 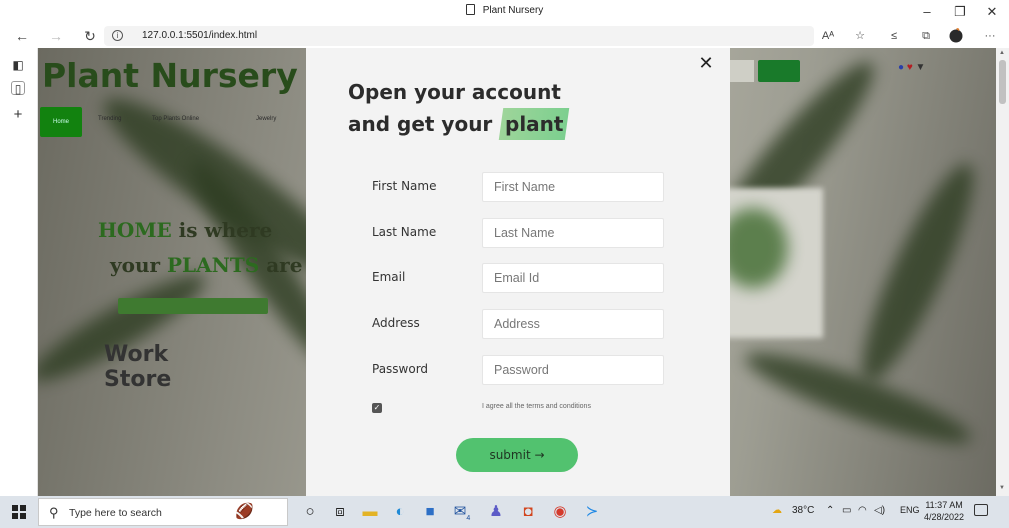 What do you see at coordinates (117, 35) in the screenshot?
I see `site-info-icon: i` at bounding box center [117, 35].